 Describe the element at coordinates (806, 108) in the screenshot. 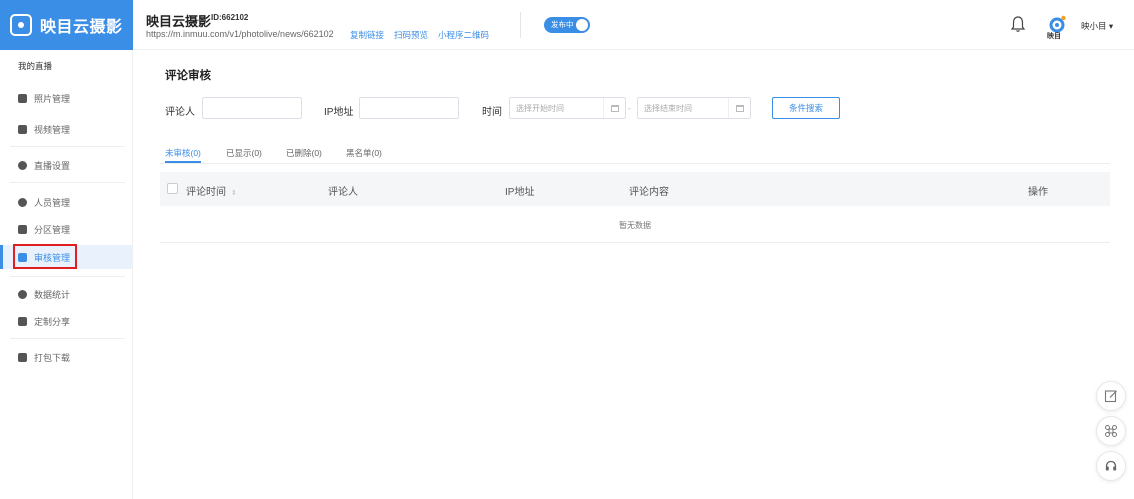

I see `search-button: 条件搜索` at that location.